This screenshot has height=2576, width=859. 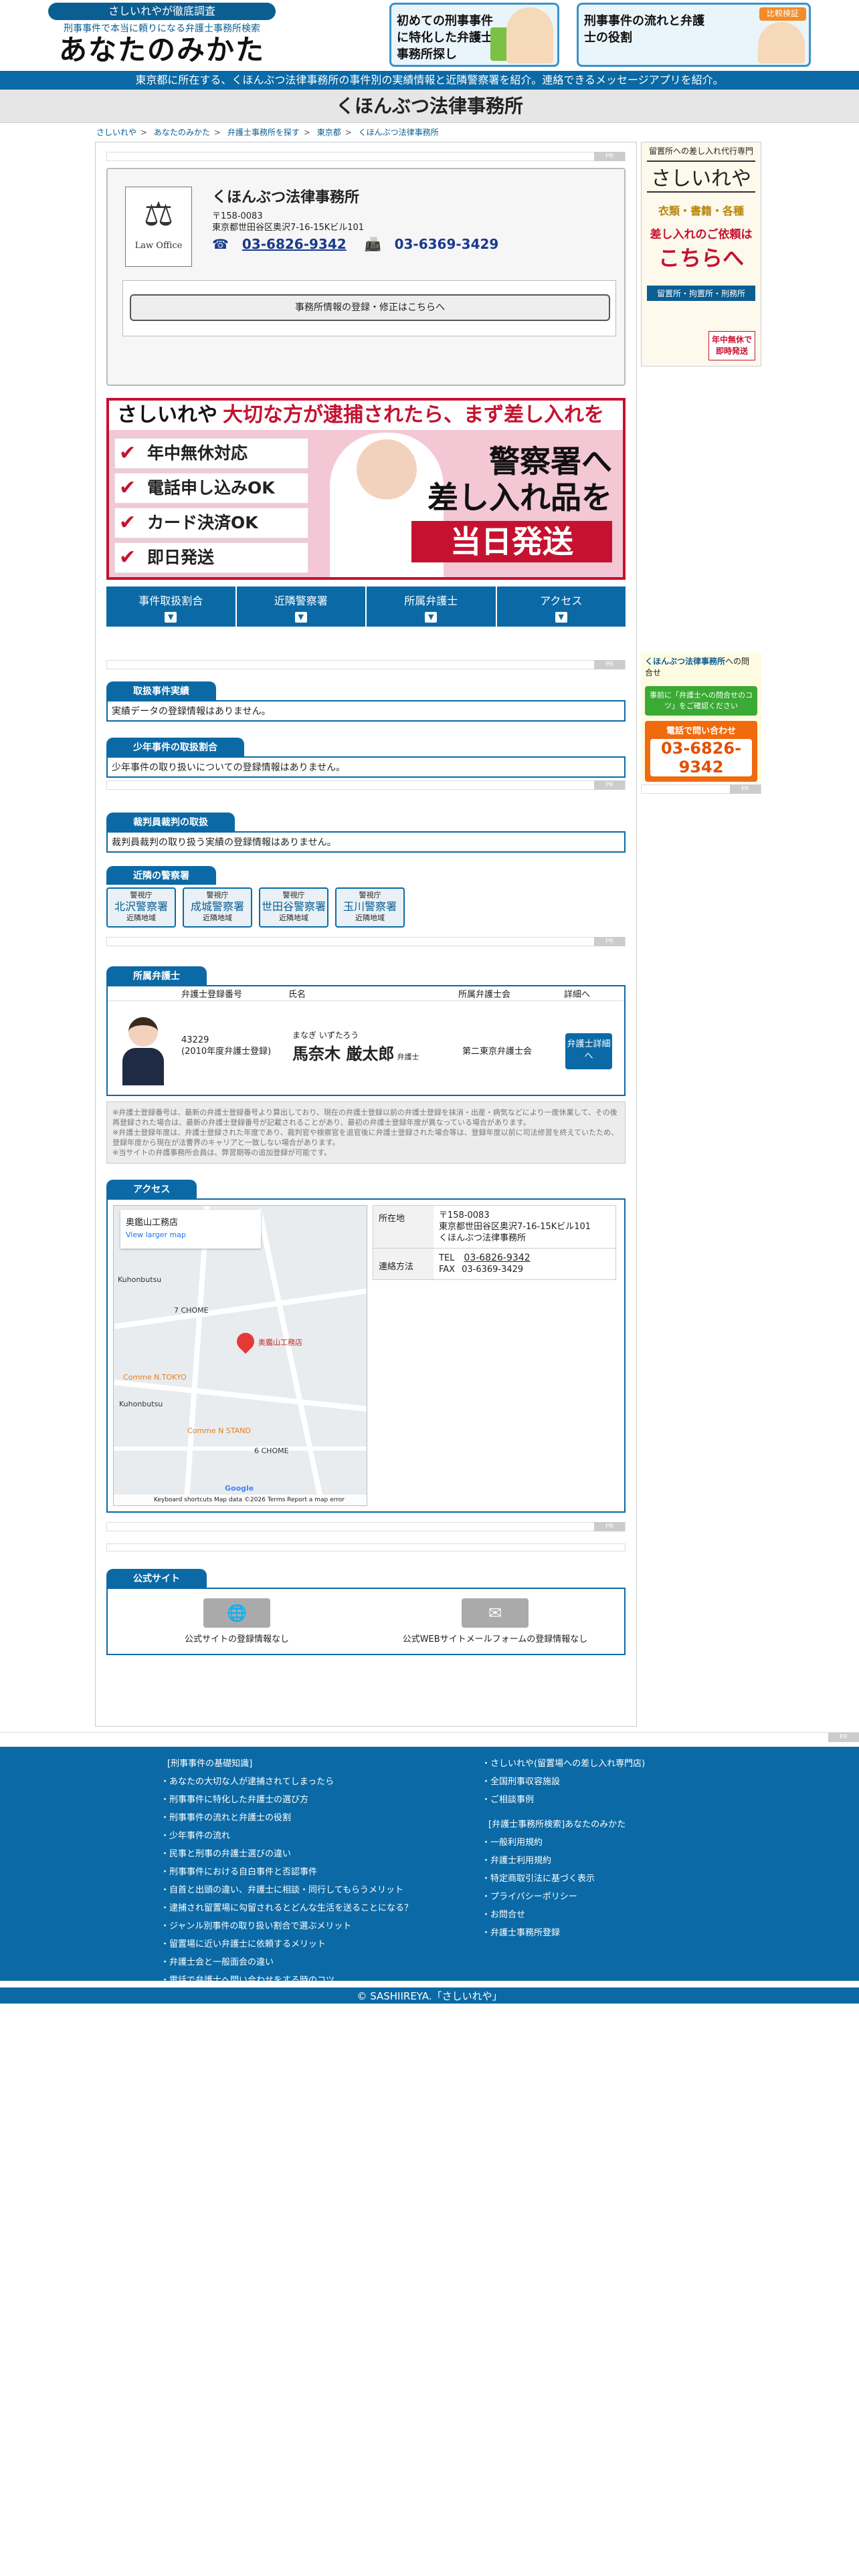 What do you see at coordinates (429, 1995) in the screenshot?
I see `copyright: © SASHIIREYA.「さしいれや」` at bounding box center [429, 1995].